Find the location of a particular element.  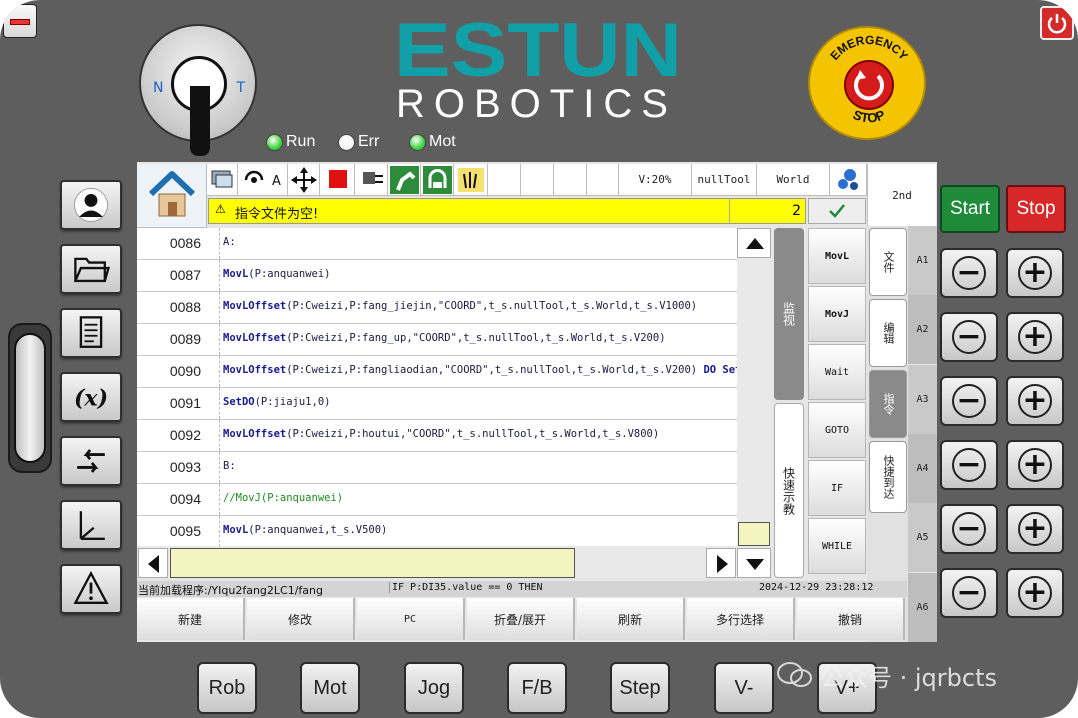

power-button is located at coordinates (1057, 23).